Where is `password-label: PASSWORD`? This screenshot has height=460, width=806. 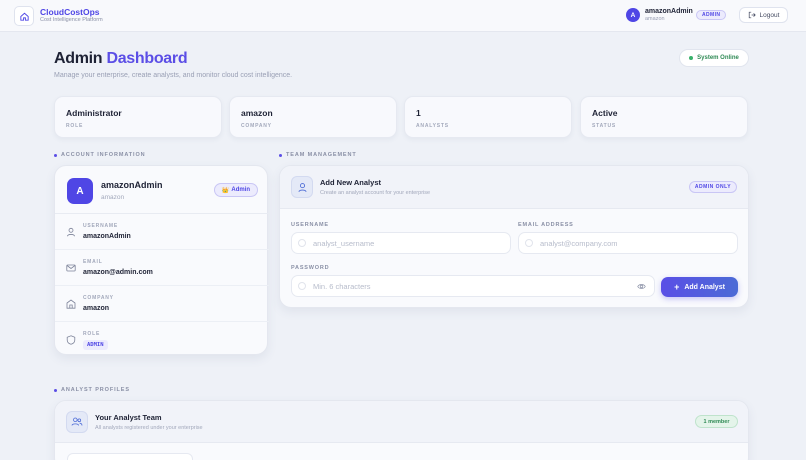 password-label: PASSWORD is located at coordinates (310, 268).